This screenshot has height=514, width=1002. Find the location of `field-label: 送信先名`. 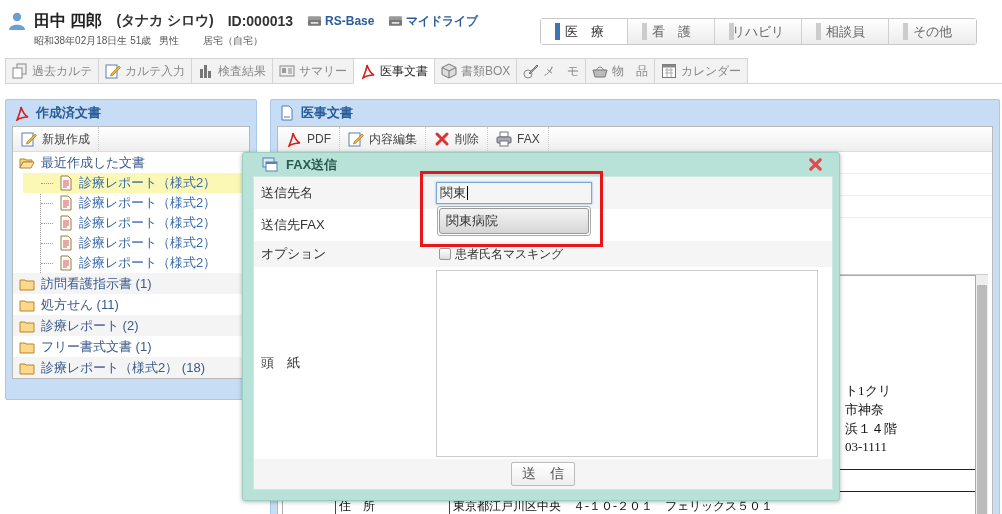

field-label: 送信先名 is located at coordinates (287, 193).